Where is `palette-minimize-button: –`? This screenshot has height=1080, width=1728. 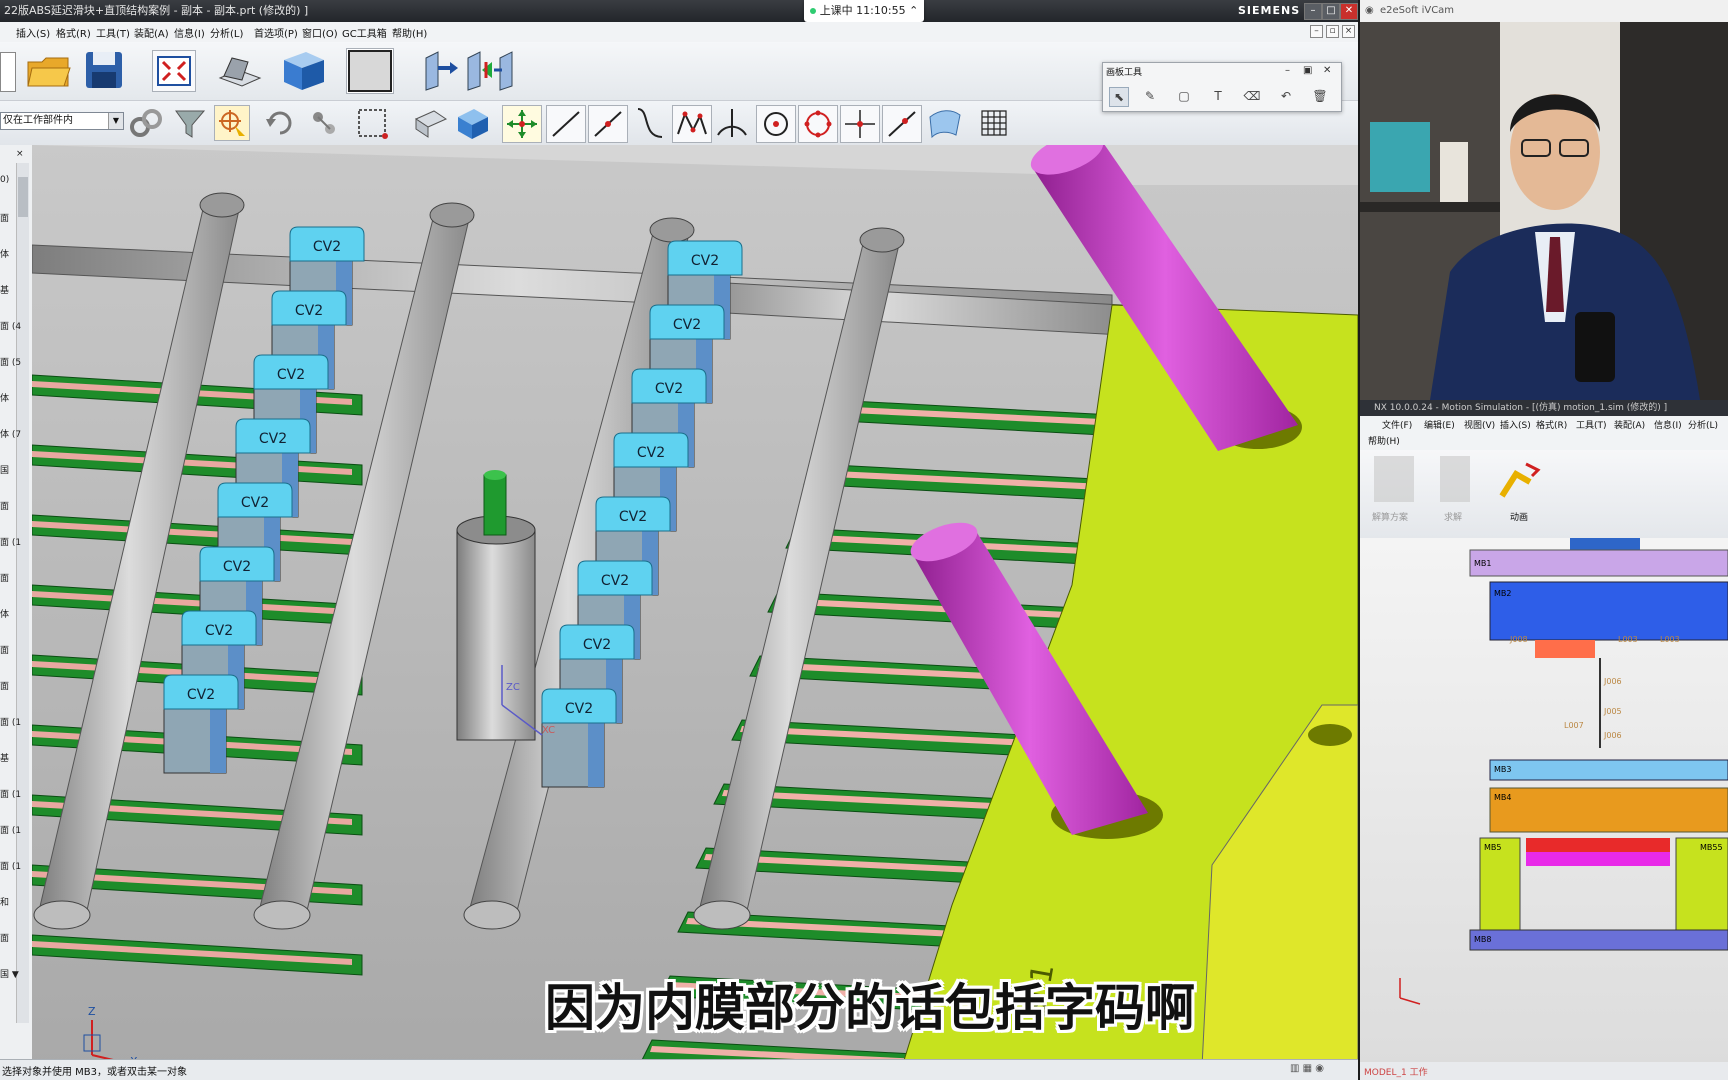
palette-minimize-button: – is located at coordinates (1287, 70).